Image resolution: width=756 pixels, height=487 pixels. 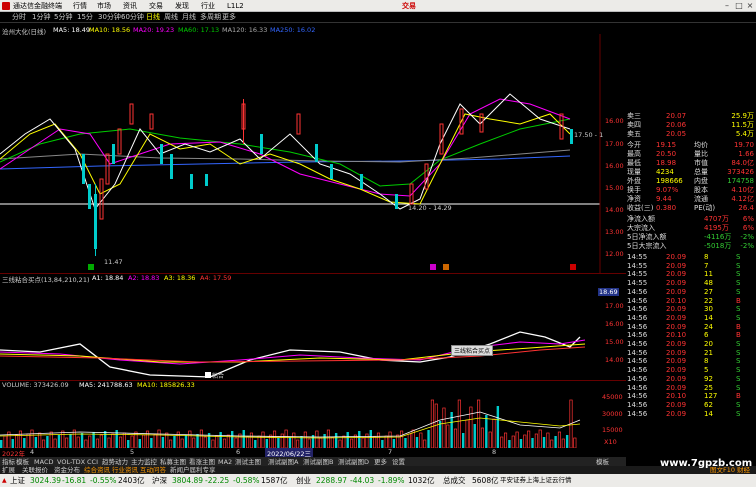 What do you see at coordinates (32, 452) in the screenshot?
I see `date-tick: 4` at bounding box center [32, 452].